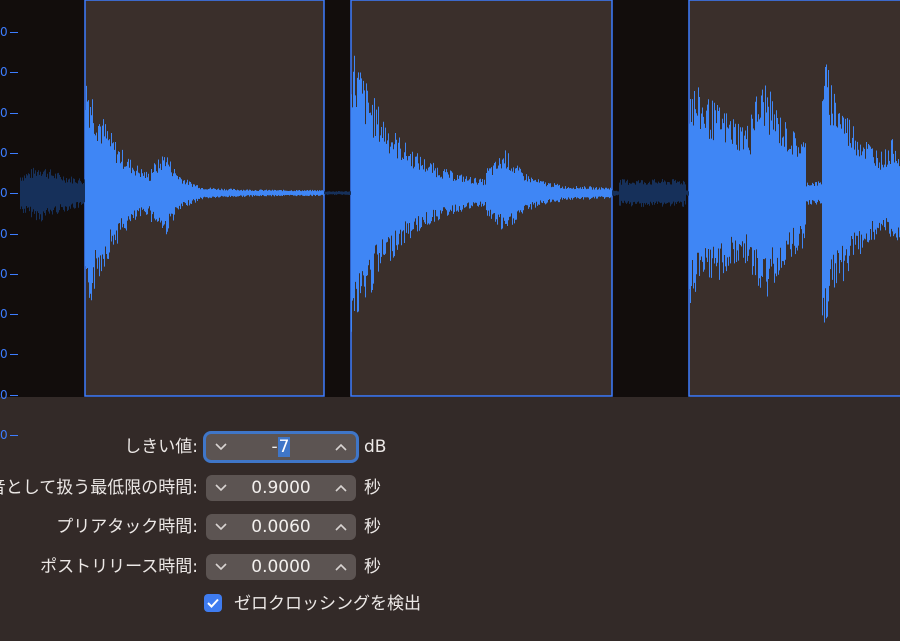  Describe the element at coordinates (327, 604) in the screenshot. I see `zero-crossing-label: ゼロクロッシングを検出` at that location.